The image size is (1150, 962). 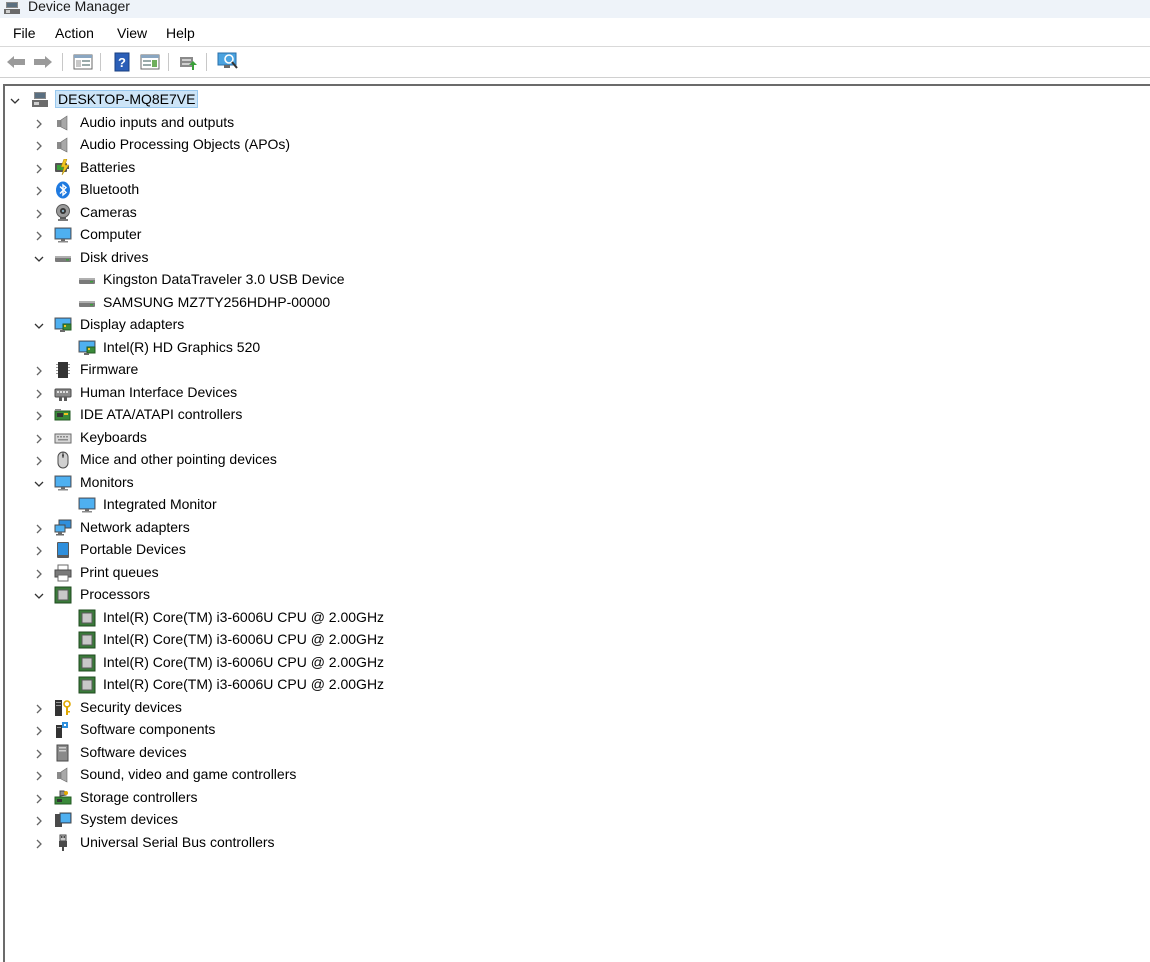 I want to click on tree-category-keyboards: Keyboards, so click(x=575, y=438).